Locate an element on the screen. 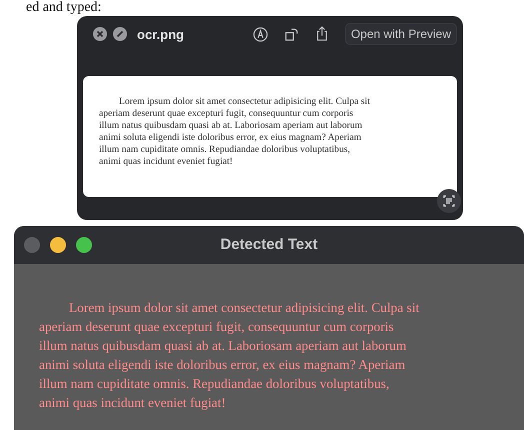 This screenshot has height=430, width=524. document-text: Lorem ipsum dolor sit amet consectetur adipisicing elit. Culpa sit aperiam deserunt quae excepturi fugit, consequuntur cum corporis illum natus quibusdam quasi ab at. Laboriosam aperiam aut laborum animi soluta eligendi iste doloribus error, ex eius magnam? Aperiam illum nam cupiditate omnis. Repudiandae doloribus voluptatibus, animi quas incidunt eveniet fugiat! is located at coordinates (235, 132).